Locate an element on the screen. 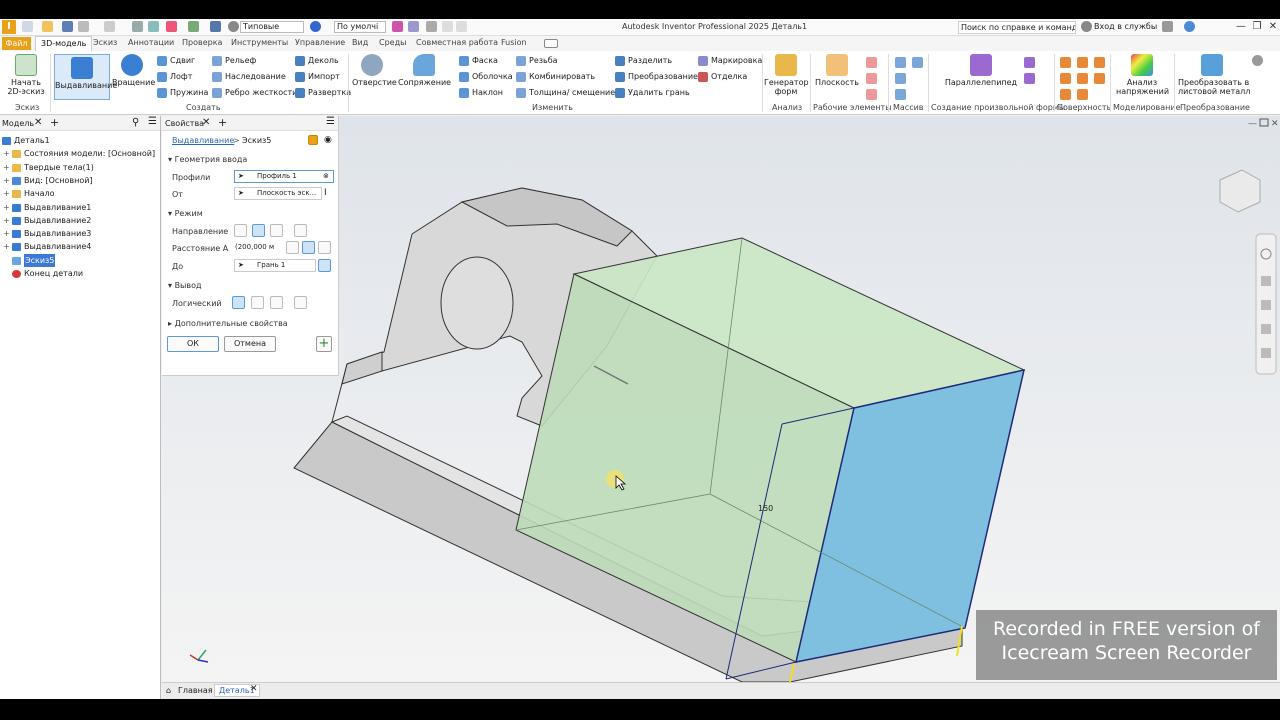  unfold-button: Развертка is located at coordinates (323, 93).